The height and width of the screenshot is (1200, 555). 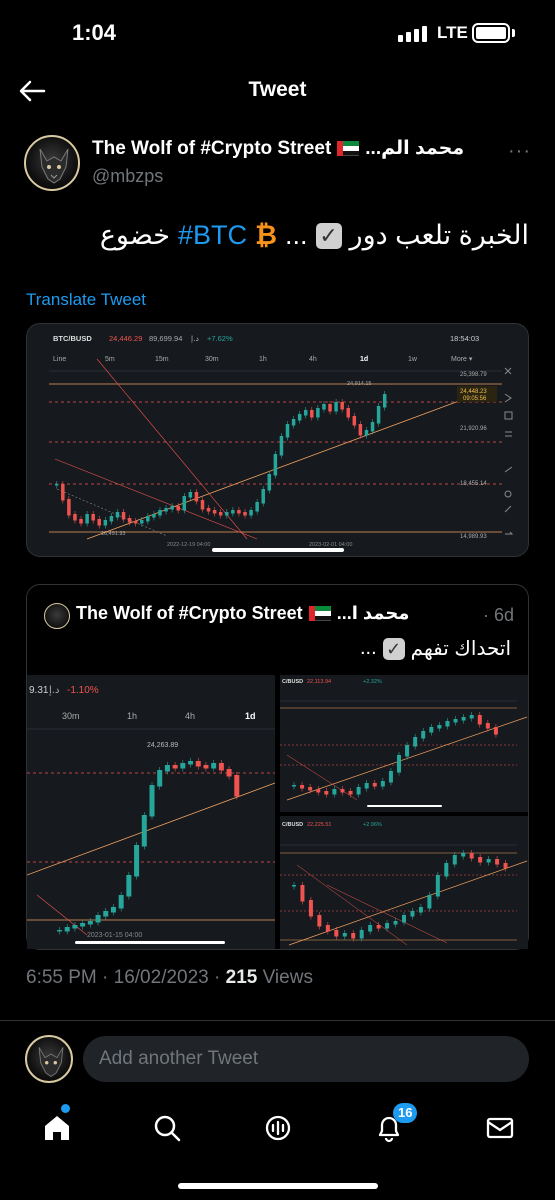 I want to click on quote-author-name: The Wolf of #Crypto Street, so click(x=189, y=613).